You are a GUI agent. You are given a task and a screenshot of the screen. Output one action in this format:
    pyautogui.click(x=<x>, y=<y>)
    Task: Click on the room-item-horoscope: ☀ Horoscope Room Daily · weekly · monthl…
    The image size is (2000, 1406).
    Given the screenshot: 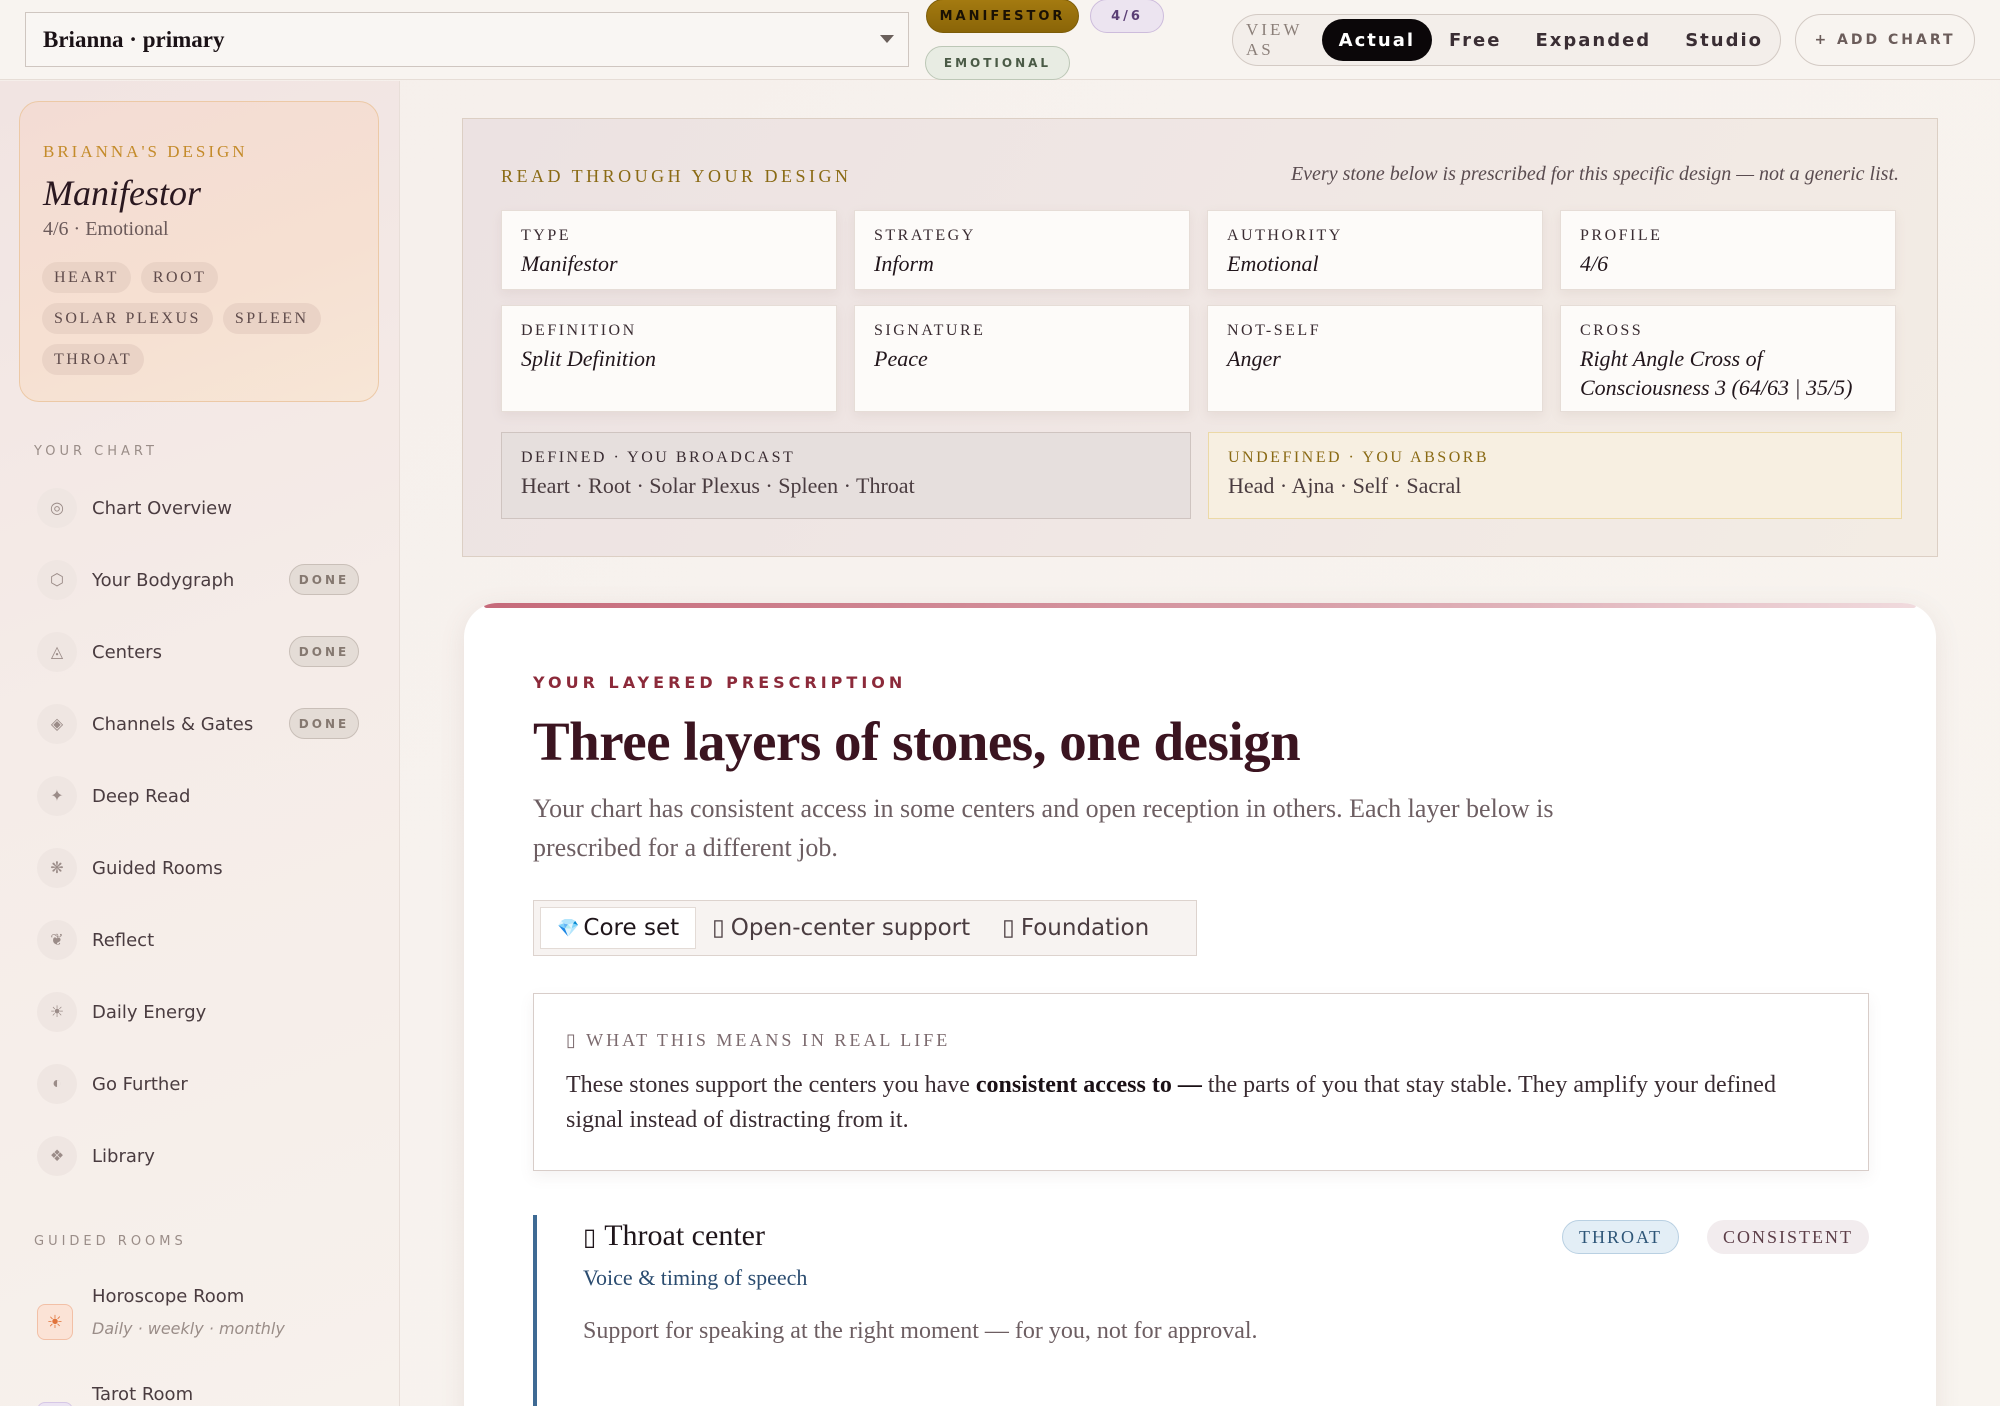 What is the action you would take?
    pyautogui.click(x=202, y=1316)
    